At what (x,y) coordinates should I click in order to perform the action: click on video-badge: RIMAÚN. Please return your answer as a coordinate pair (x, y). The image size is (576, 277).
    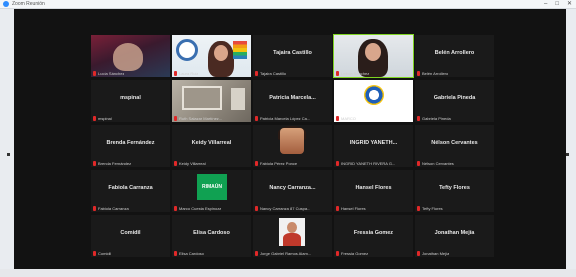
    Looking at the image, I should click on (212, 187).